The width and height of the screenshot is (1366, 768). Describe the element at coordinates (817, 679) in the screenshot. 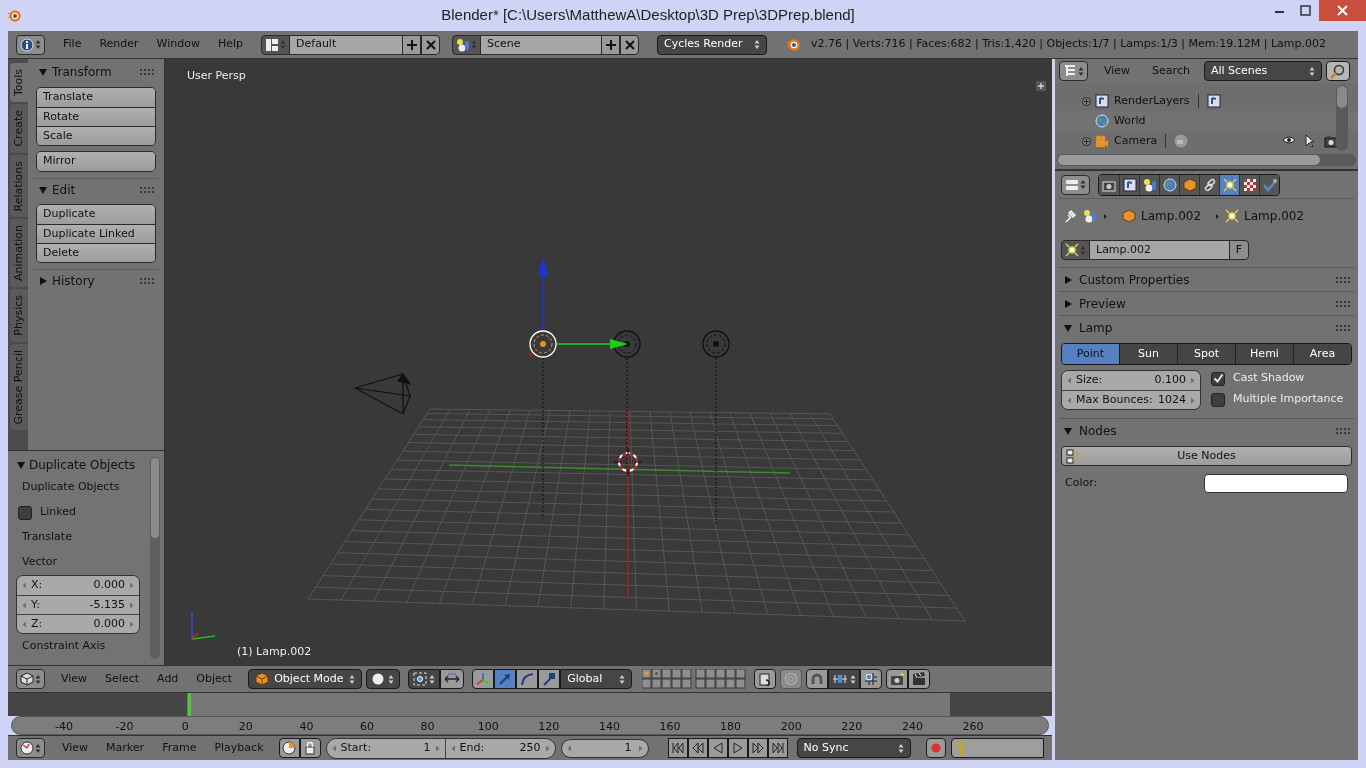

I see `snap-button` at that location.